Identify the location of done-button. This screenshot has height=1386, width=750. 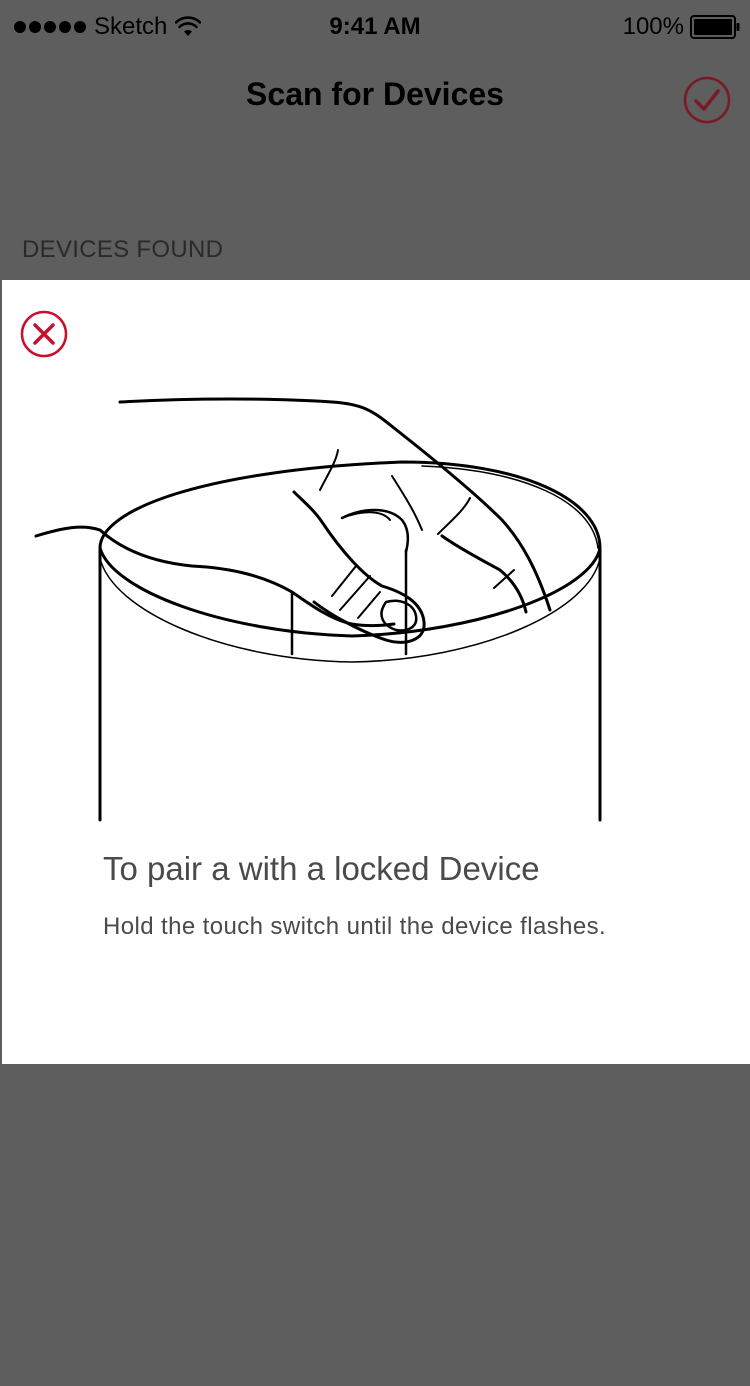
(707, 100).